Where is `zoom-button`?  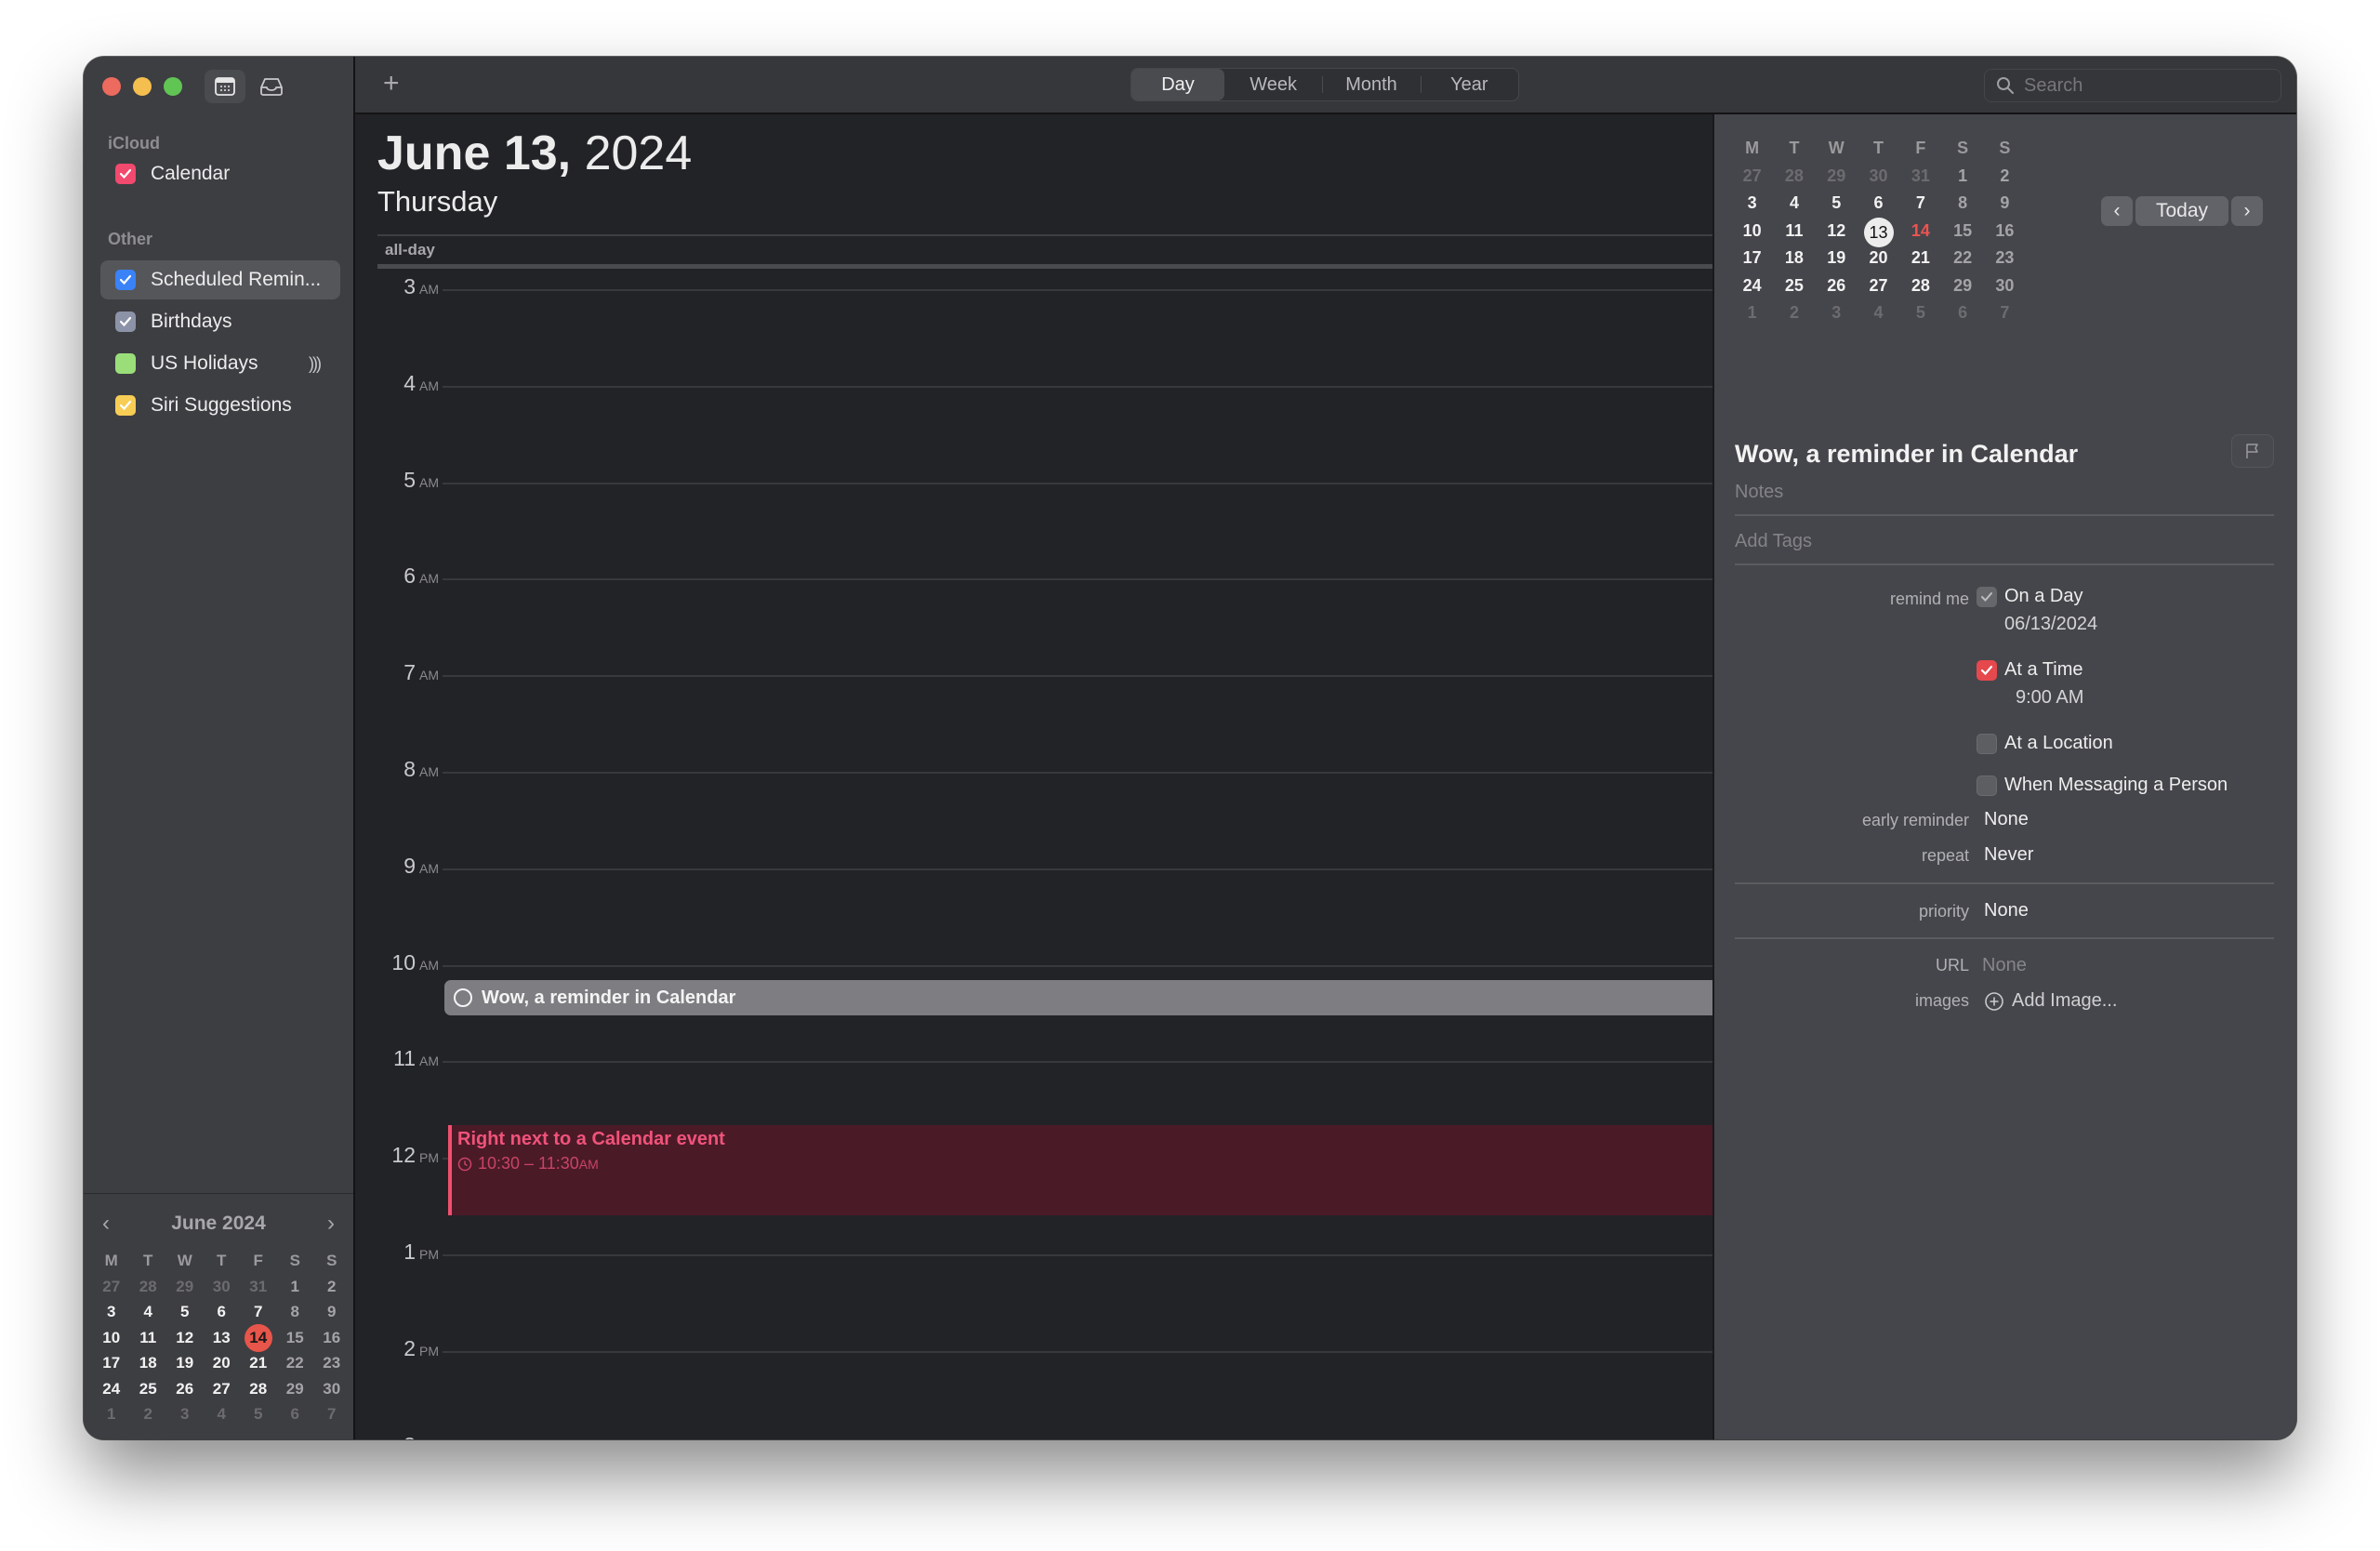 zoom-button is located at coordinates (173, 86).